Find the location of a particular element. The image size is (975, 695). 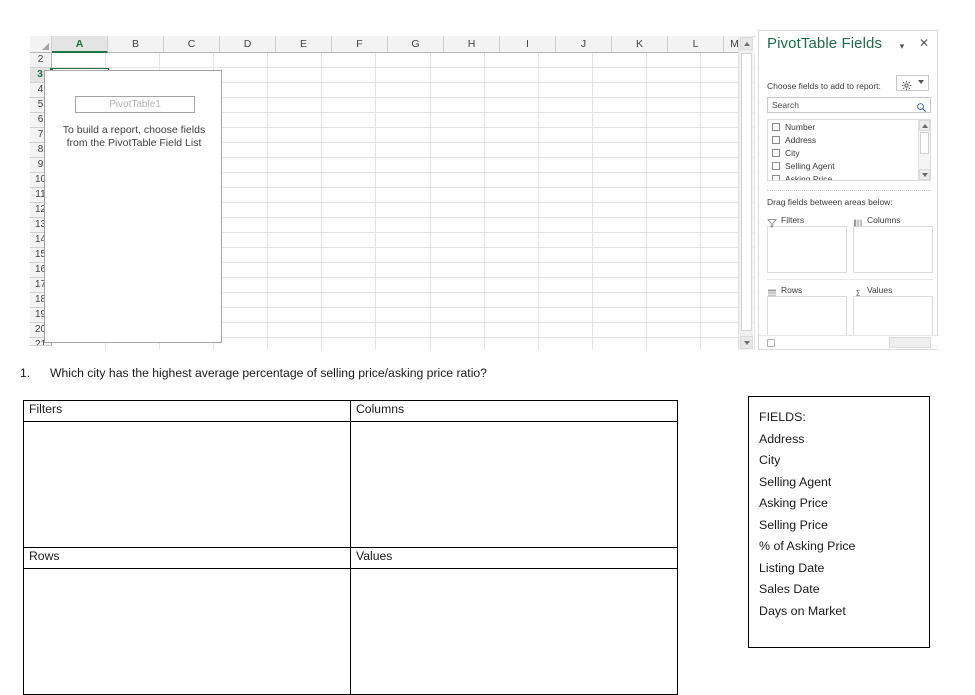

grid-cell-G5 is located at coordinates (403, 105).